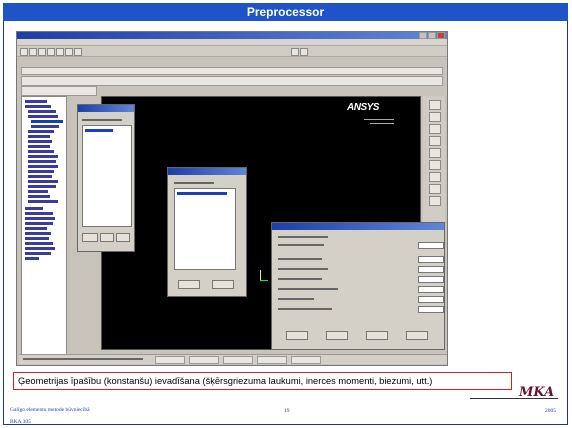 Image resolution: width=572 pixels, height=428 pixels. What do you see at coordinates (295, 52) in the screenshot?
I see `raise-hidden-icon` at bounding box center [295, 52].